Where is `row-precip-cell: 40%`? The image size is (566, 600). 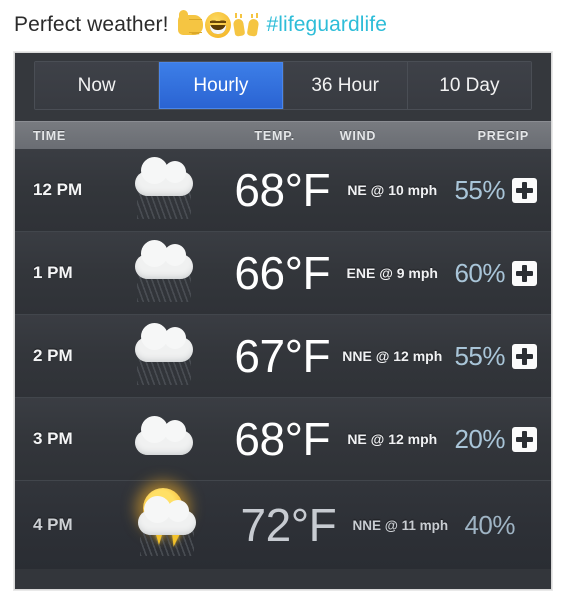 row-precip-cell: 40% is located at coordinates (507, 525).